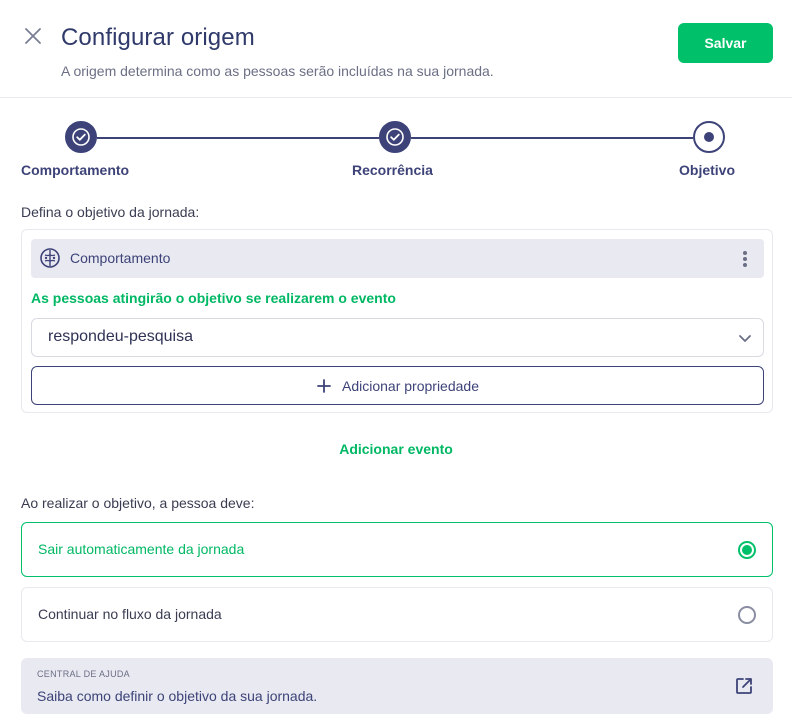  What do you see at coordinates (397, 549) in the screenshot?
I see `option-exit-journey: Sair automaticamente da jornada` at bounding box center [397, 549].